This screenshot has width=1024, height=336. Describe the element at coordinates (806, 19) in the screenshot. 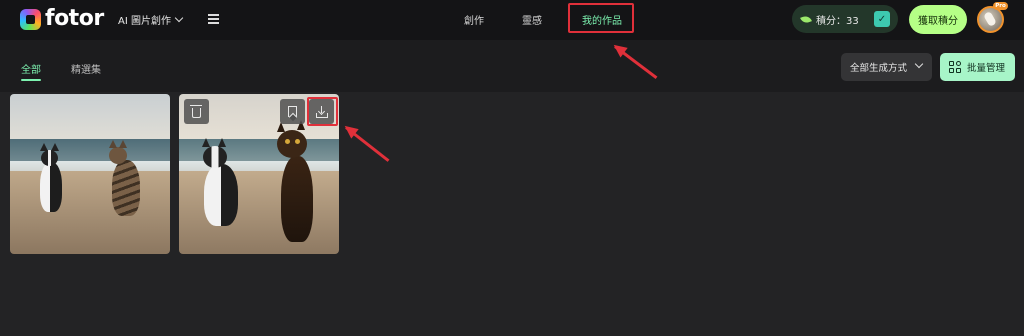

I see `leaf-icon` at that location.